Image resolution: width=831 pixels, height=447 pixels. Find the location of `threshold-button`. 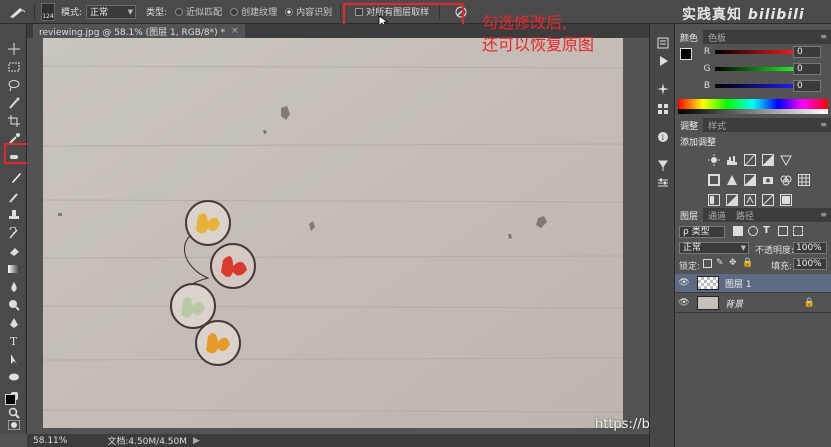

threshold-button is located at coordinates (750, 200).